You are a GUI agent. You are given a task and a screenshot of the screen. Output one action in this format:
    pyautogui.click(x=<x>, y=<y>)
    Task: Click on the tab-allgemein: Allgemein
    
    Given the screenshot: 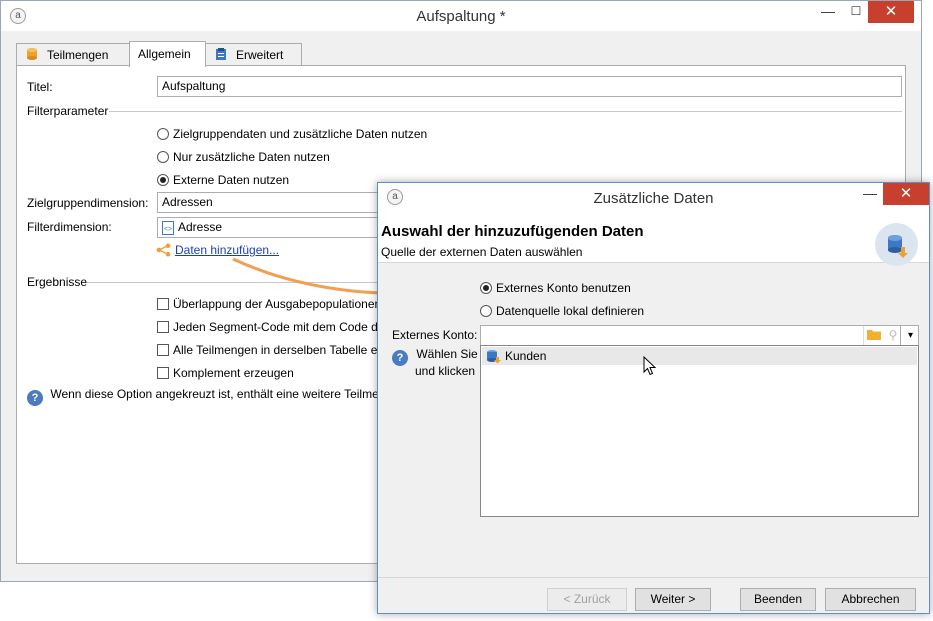 What is the action you would take?
    pyautogui.click(x=167, y=54)
    